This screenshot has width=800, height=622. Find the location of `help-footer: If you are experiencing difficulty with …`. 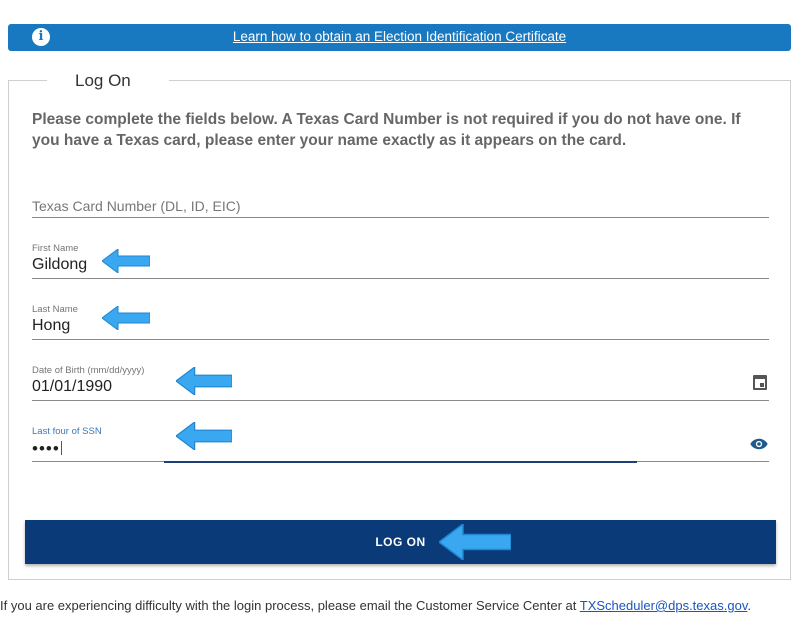

help-footer: If you are experiencing difficulty with … is located at coordinates (400, 605).